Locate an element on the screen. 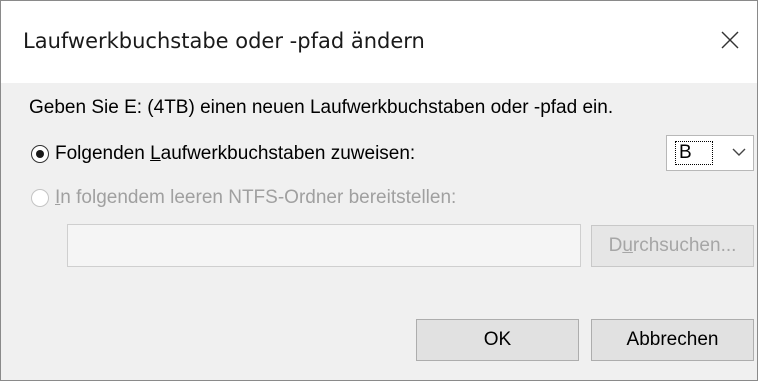 The image size is (758, 381). assign-letter-radio is located at coordinates (40, 154).